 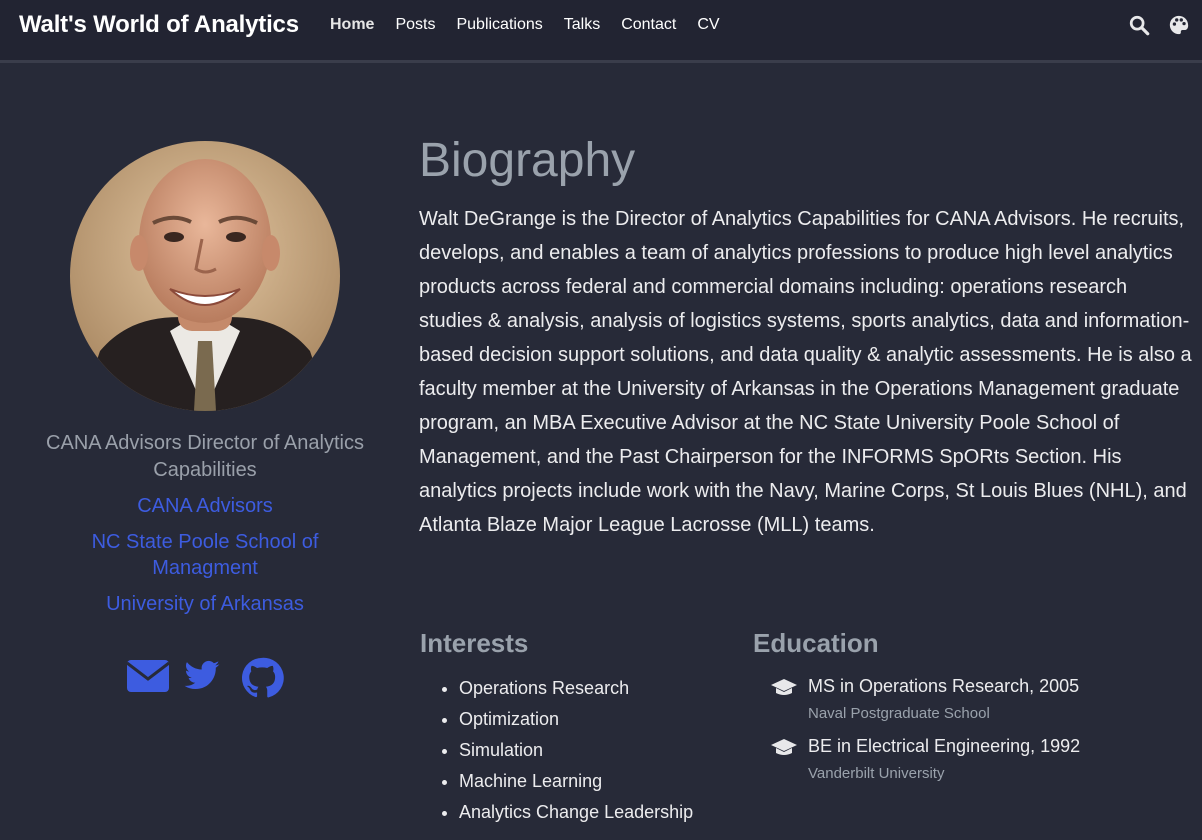 I want to click on list-item: Optimization, so click(x=576, y=719).